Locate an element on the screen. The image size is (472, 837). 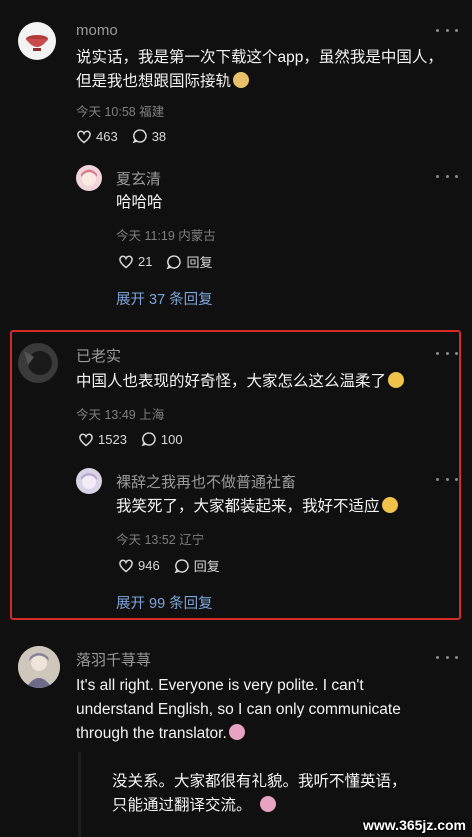
reply-text: 我笑死了，大家都装起来，我好不适应 is located at coordinates (276, 507).